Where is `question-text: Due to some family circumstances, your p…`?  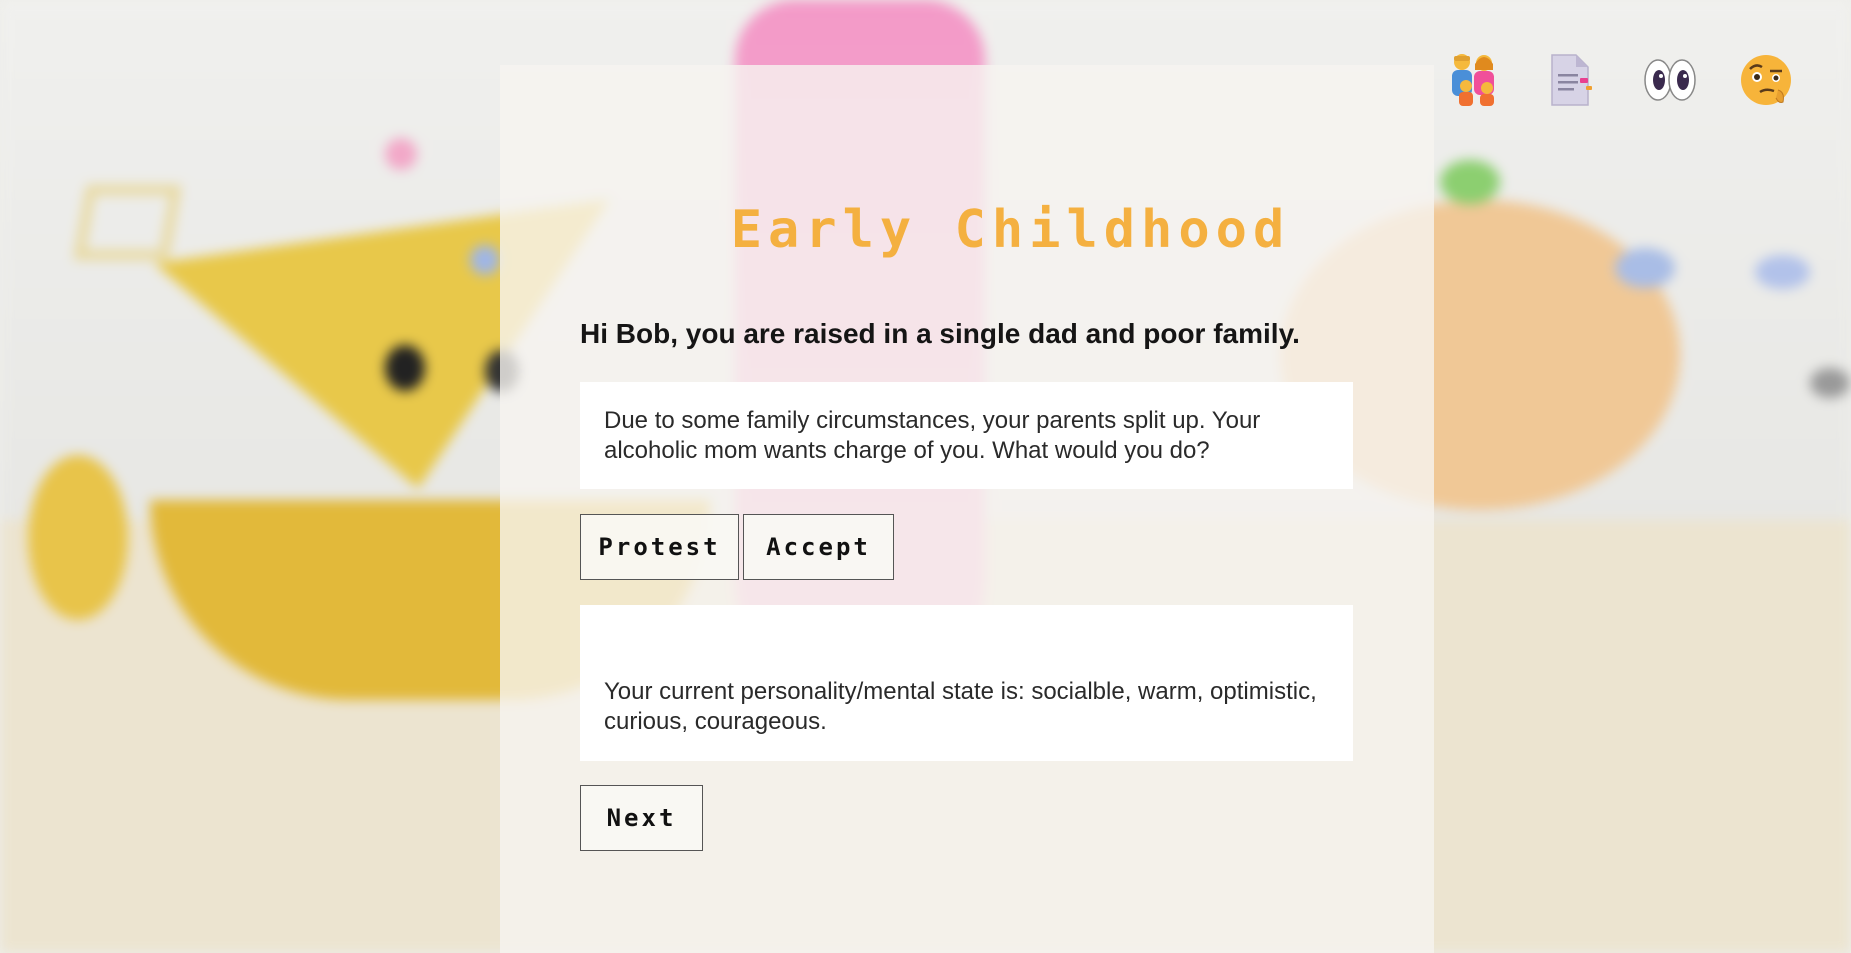 question-text: Due to some family circumstances, your p… is located at coordinates (932, 435).